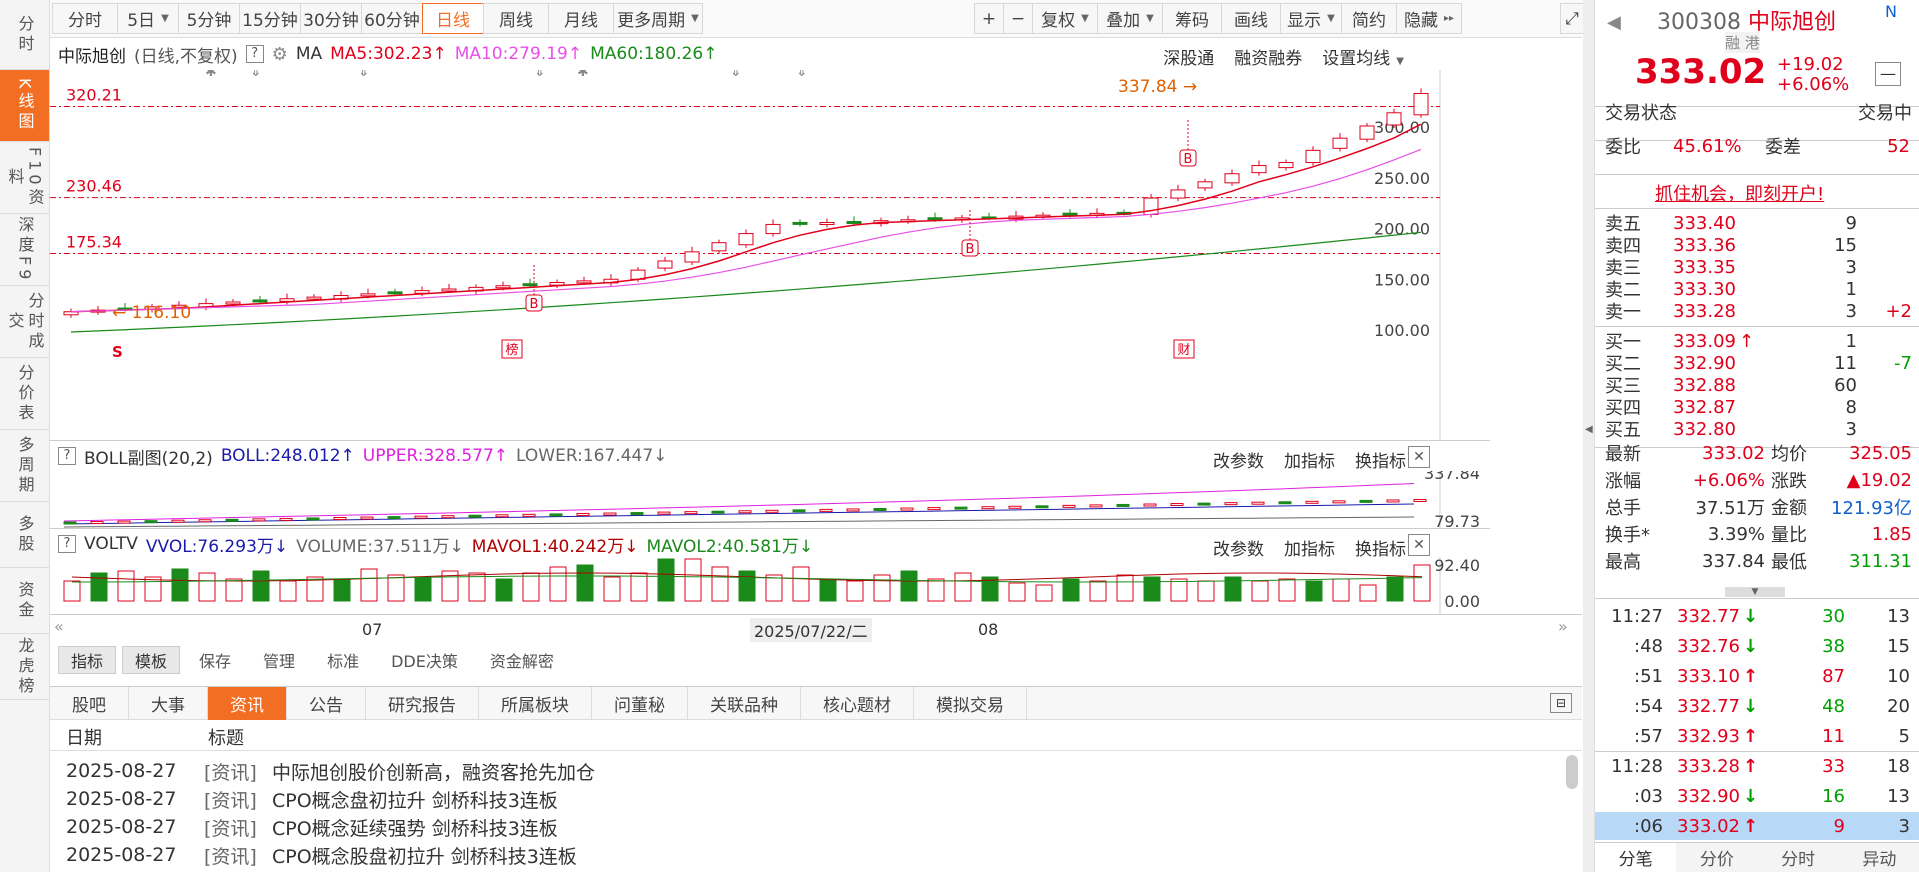 The height and width of the screenshot is (872, 1919). Describe the element at coordinates (1188, 56) in the screenshot. I see `hk-connect-link: 深股通` at that location.